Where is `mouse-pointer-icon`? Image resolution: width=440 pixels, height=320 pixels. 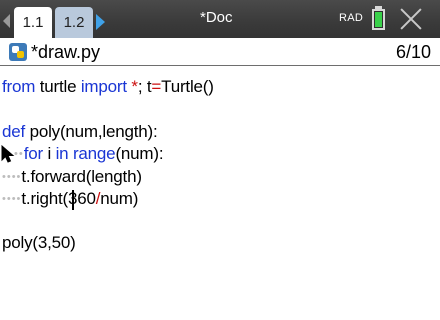 mouse-pointer-icon is located at coordinates (8, 154).